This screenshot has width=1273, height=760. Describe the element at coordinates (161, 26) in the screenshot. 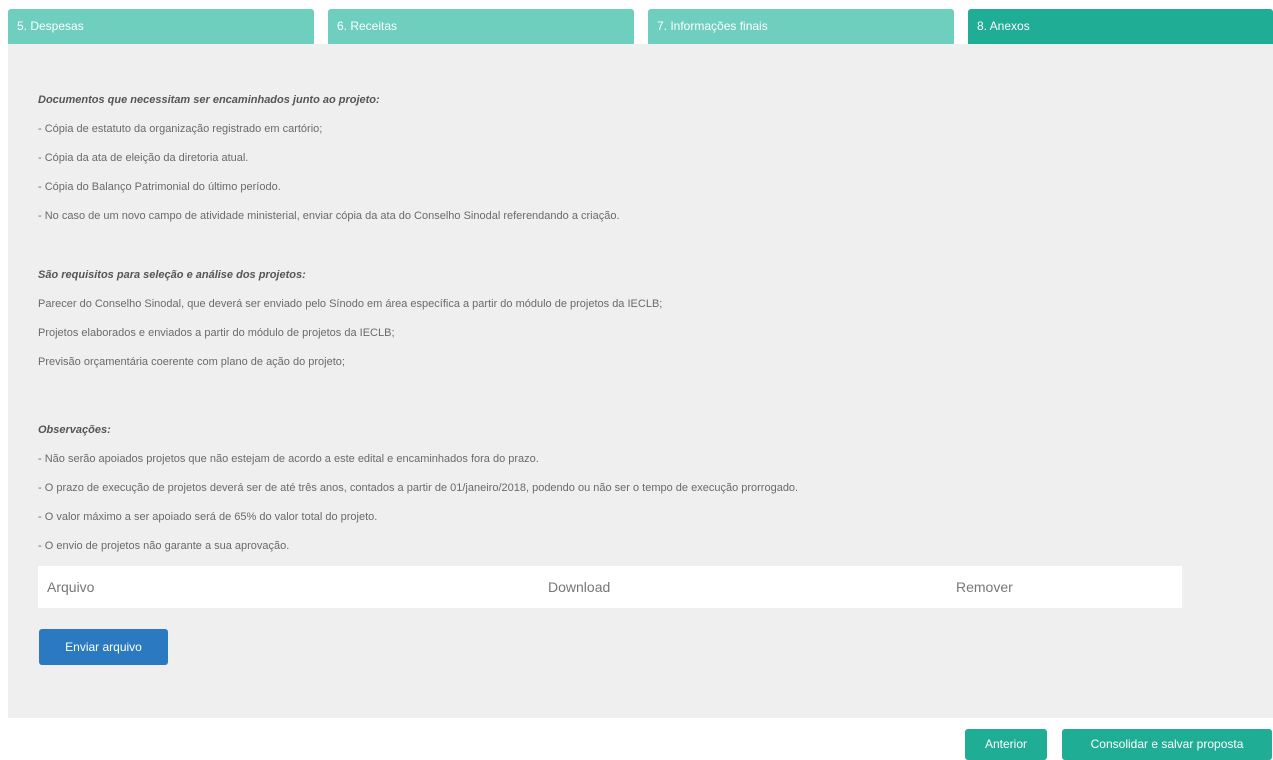

I see `tab-despesas: 5. Despesas` at that location.